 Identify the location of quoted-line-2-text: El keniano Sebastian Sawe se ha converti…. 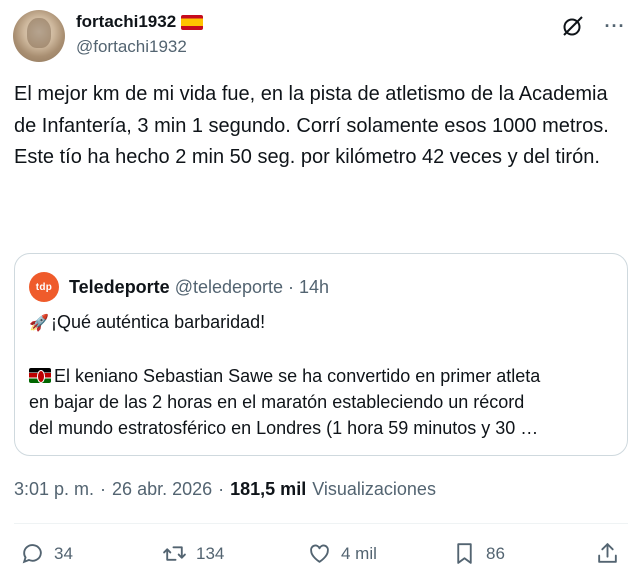
(297, 376).